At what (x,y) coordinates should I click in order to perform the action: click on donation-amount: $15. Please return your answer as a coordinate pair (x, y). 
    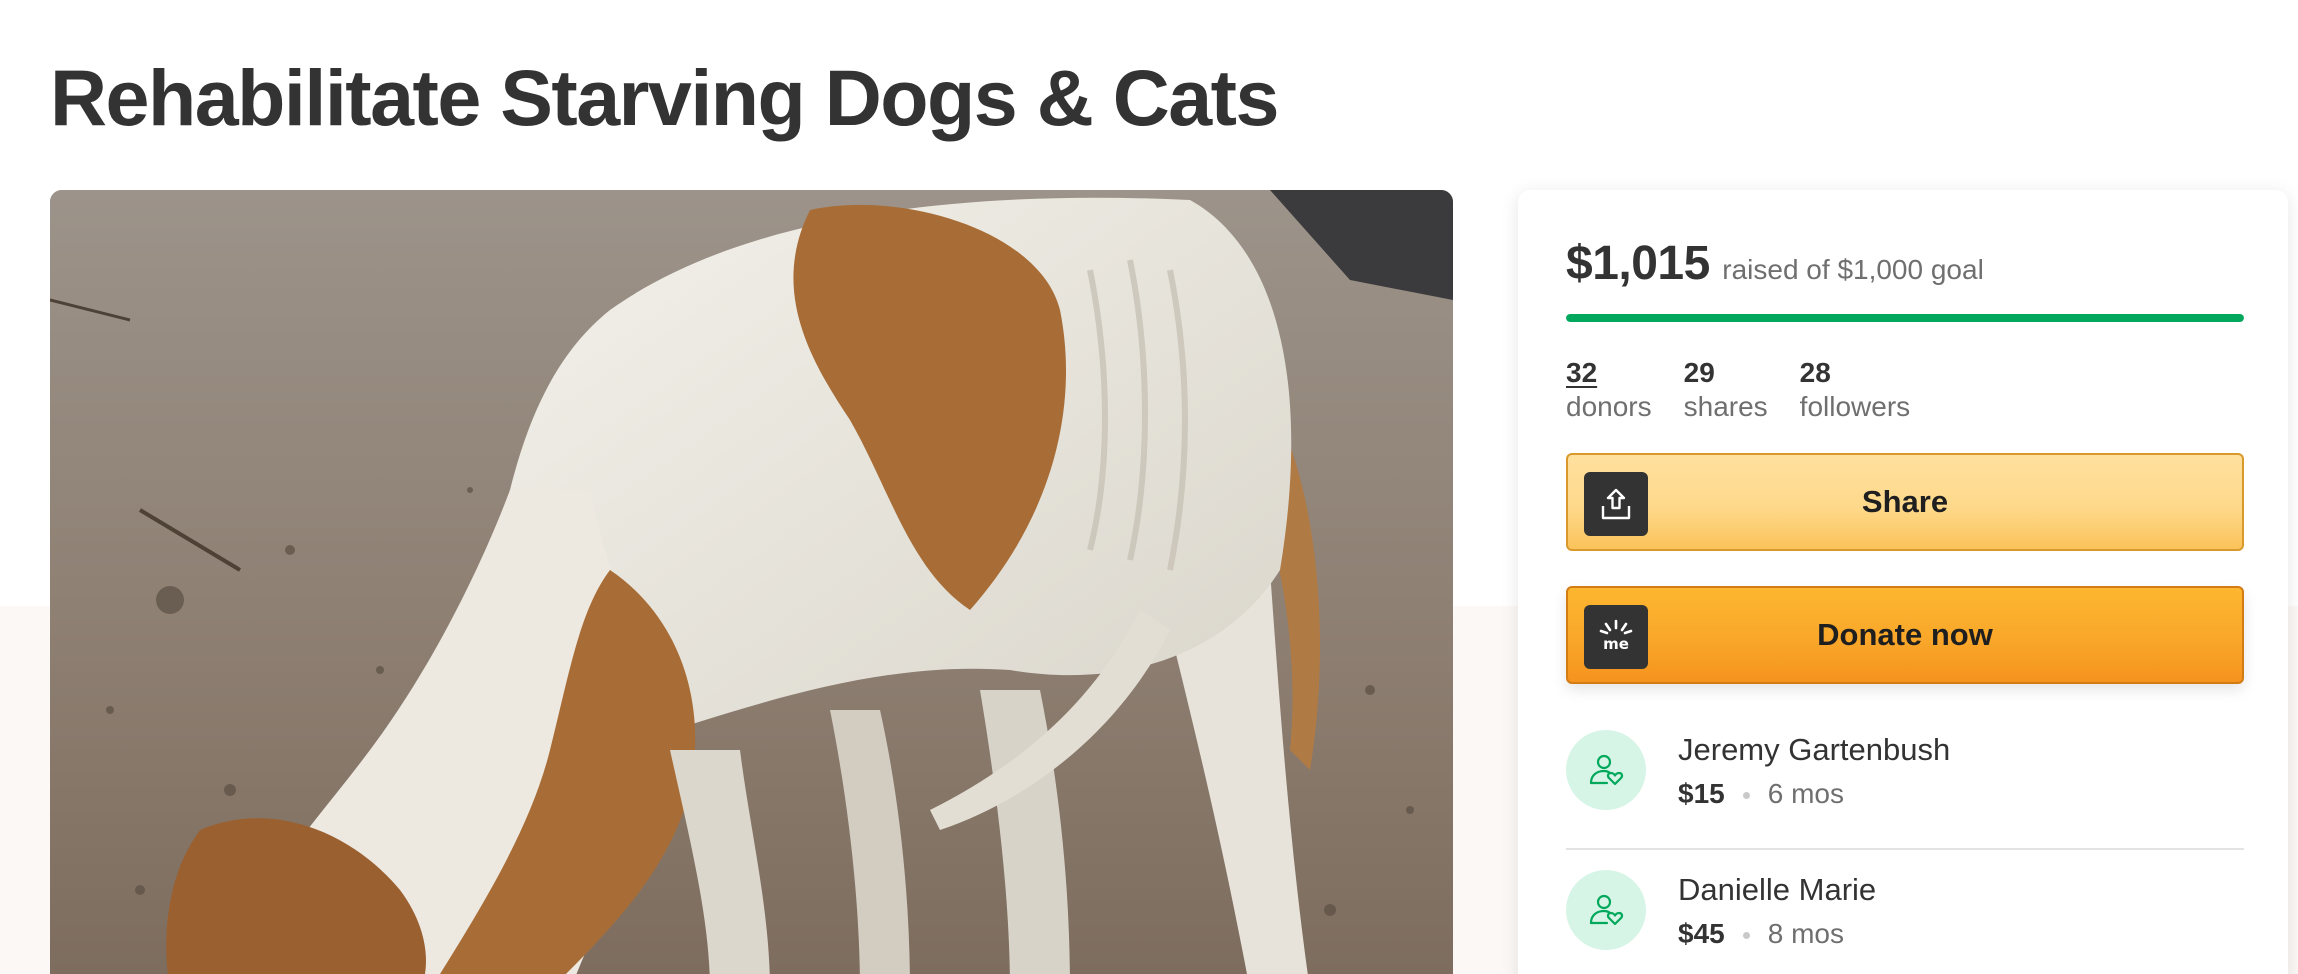
    Looking at the image, I should click on (1701, 793).